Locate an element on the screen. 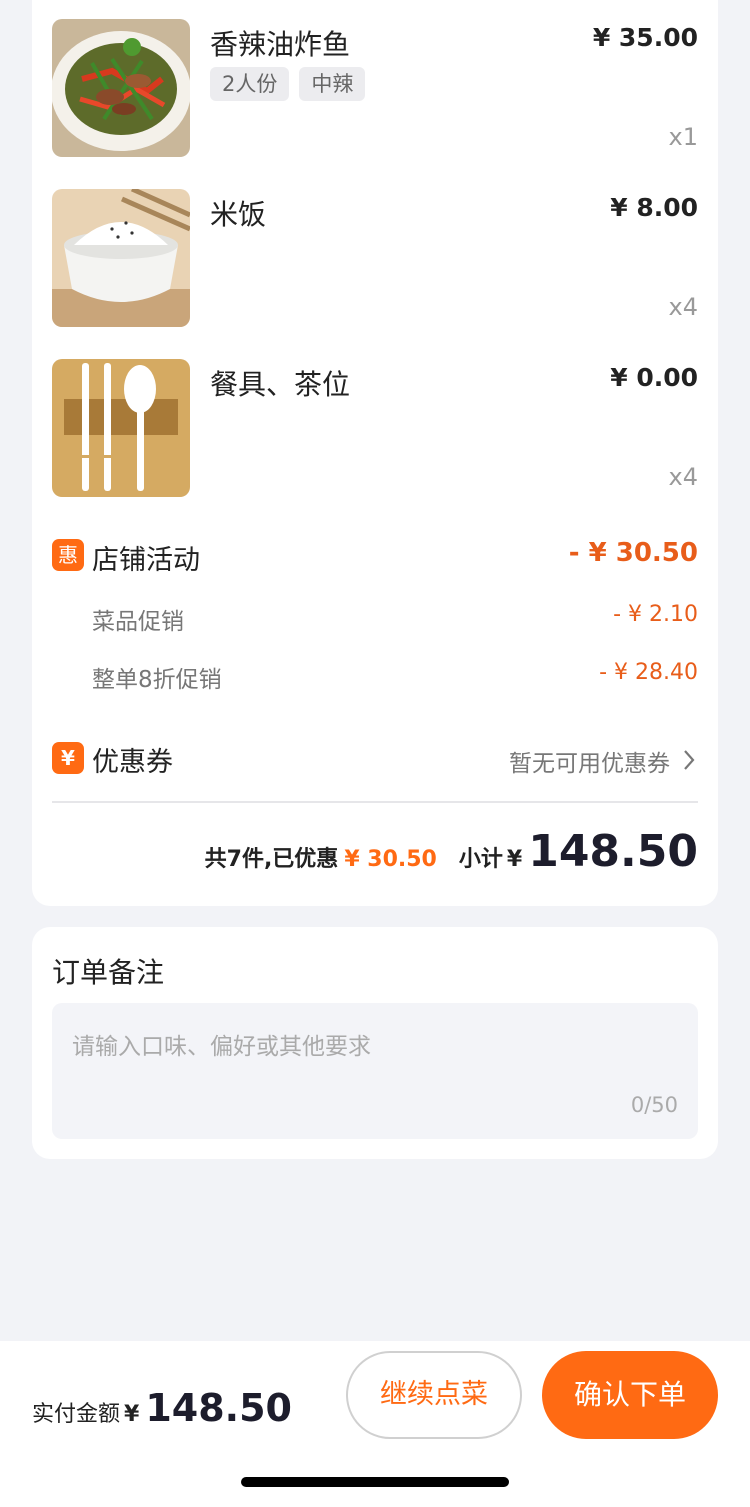 The image size is (750, 1507). coupon-label: 优惠券 is located at coordinates (132, 762).